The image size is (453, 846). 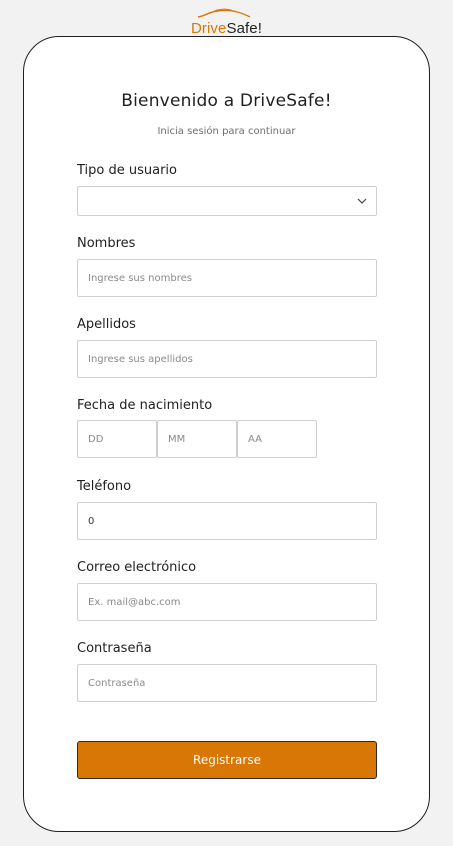 What do you see at coordinates (224, 13) in the screenshot?
I see `car-outline-icon` at bounding box center [224, 13].